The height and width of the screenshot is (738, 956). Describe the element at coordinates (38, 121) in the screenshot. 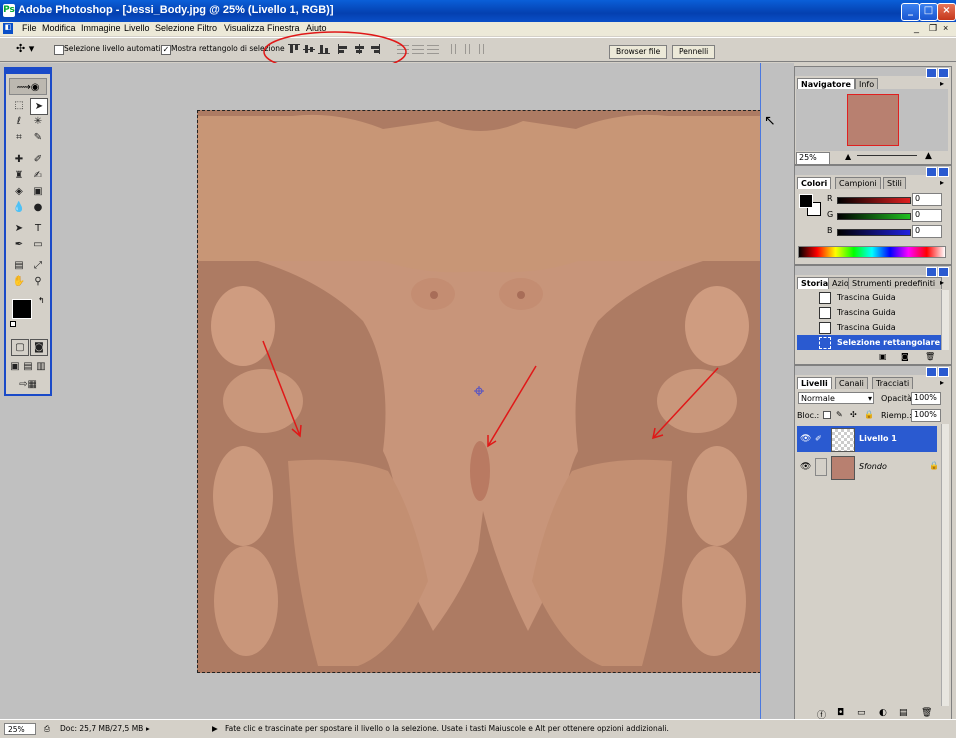

I see `magic-wand-tool-icon: ✳` at that location.